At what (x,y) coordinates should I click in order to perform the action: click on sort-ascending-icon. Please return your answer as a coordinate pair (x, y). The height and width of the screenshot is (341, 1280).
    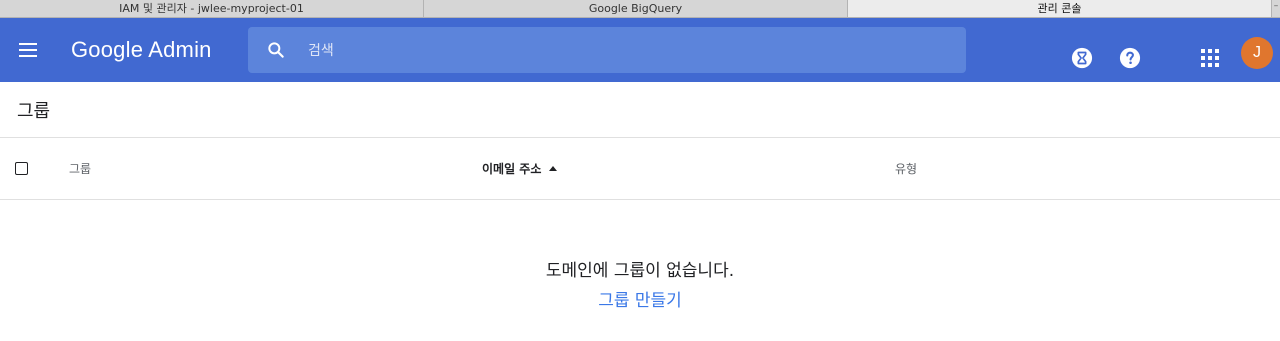
    Looking at the image, I should click on (553, 168).